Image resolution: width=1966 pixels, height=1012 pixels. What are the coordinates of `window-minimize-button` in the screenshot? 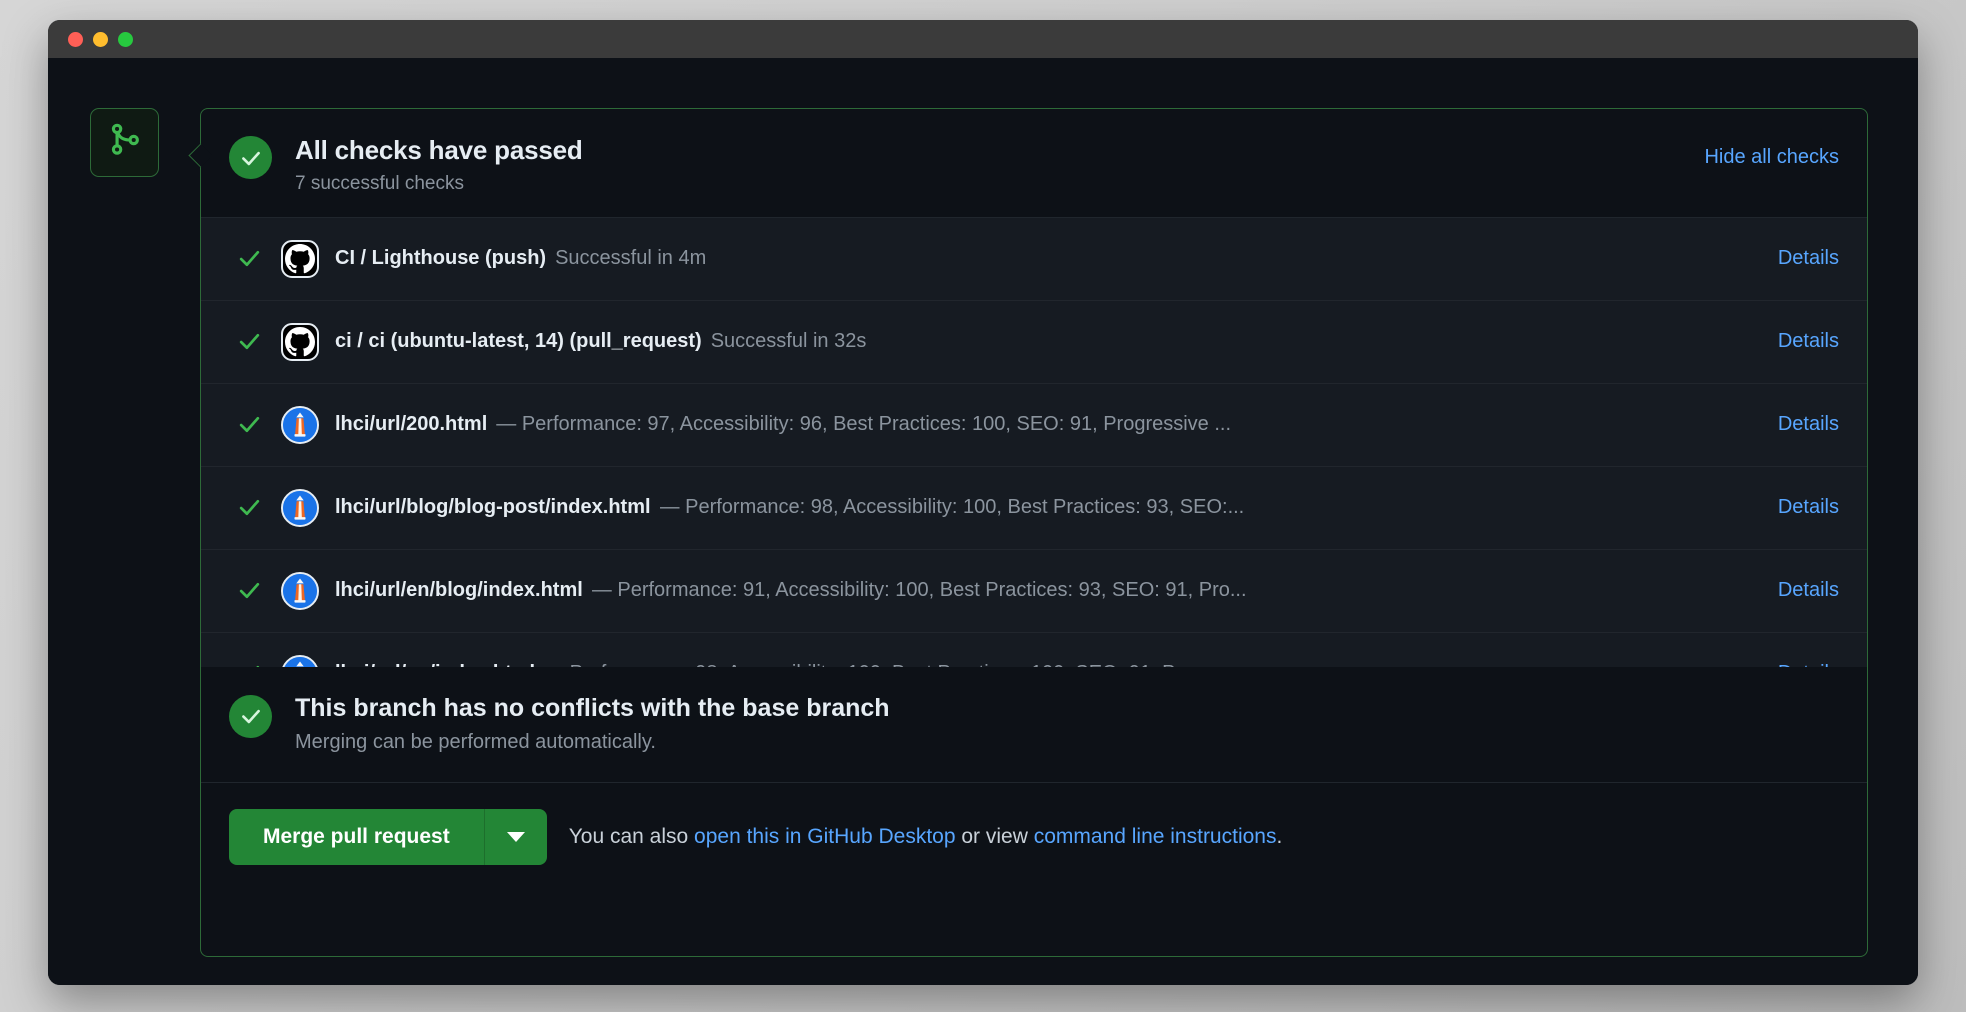 It's located at (100, 39).